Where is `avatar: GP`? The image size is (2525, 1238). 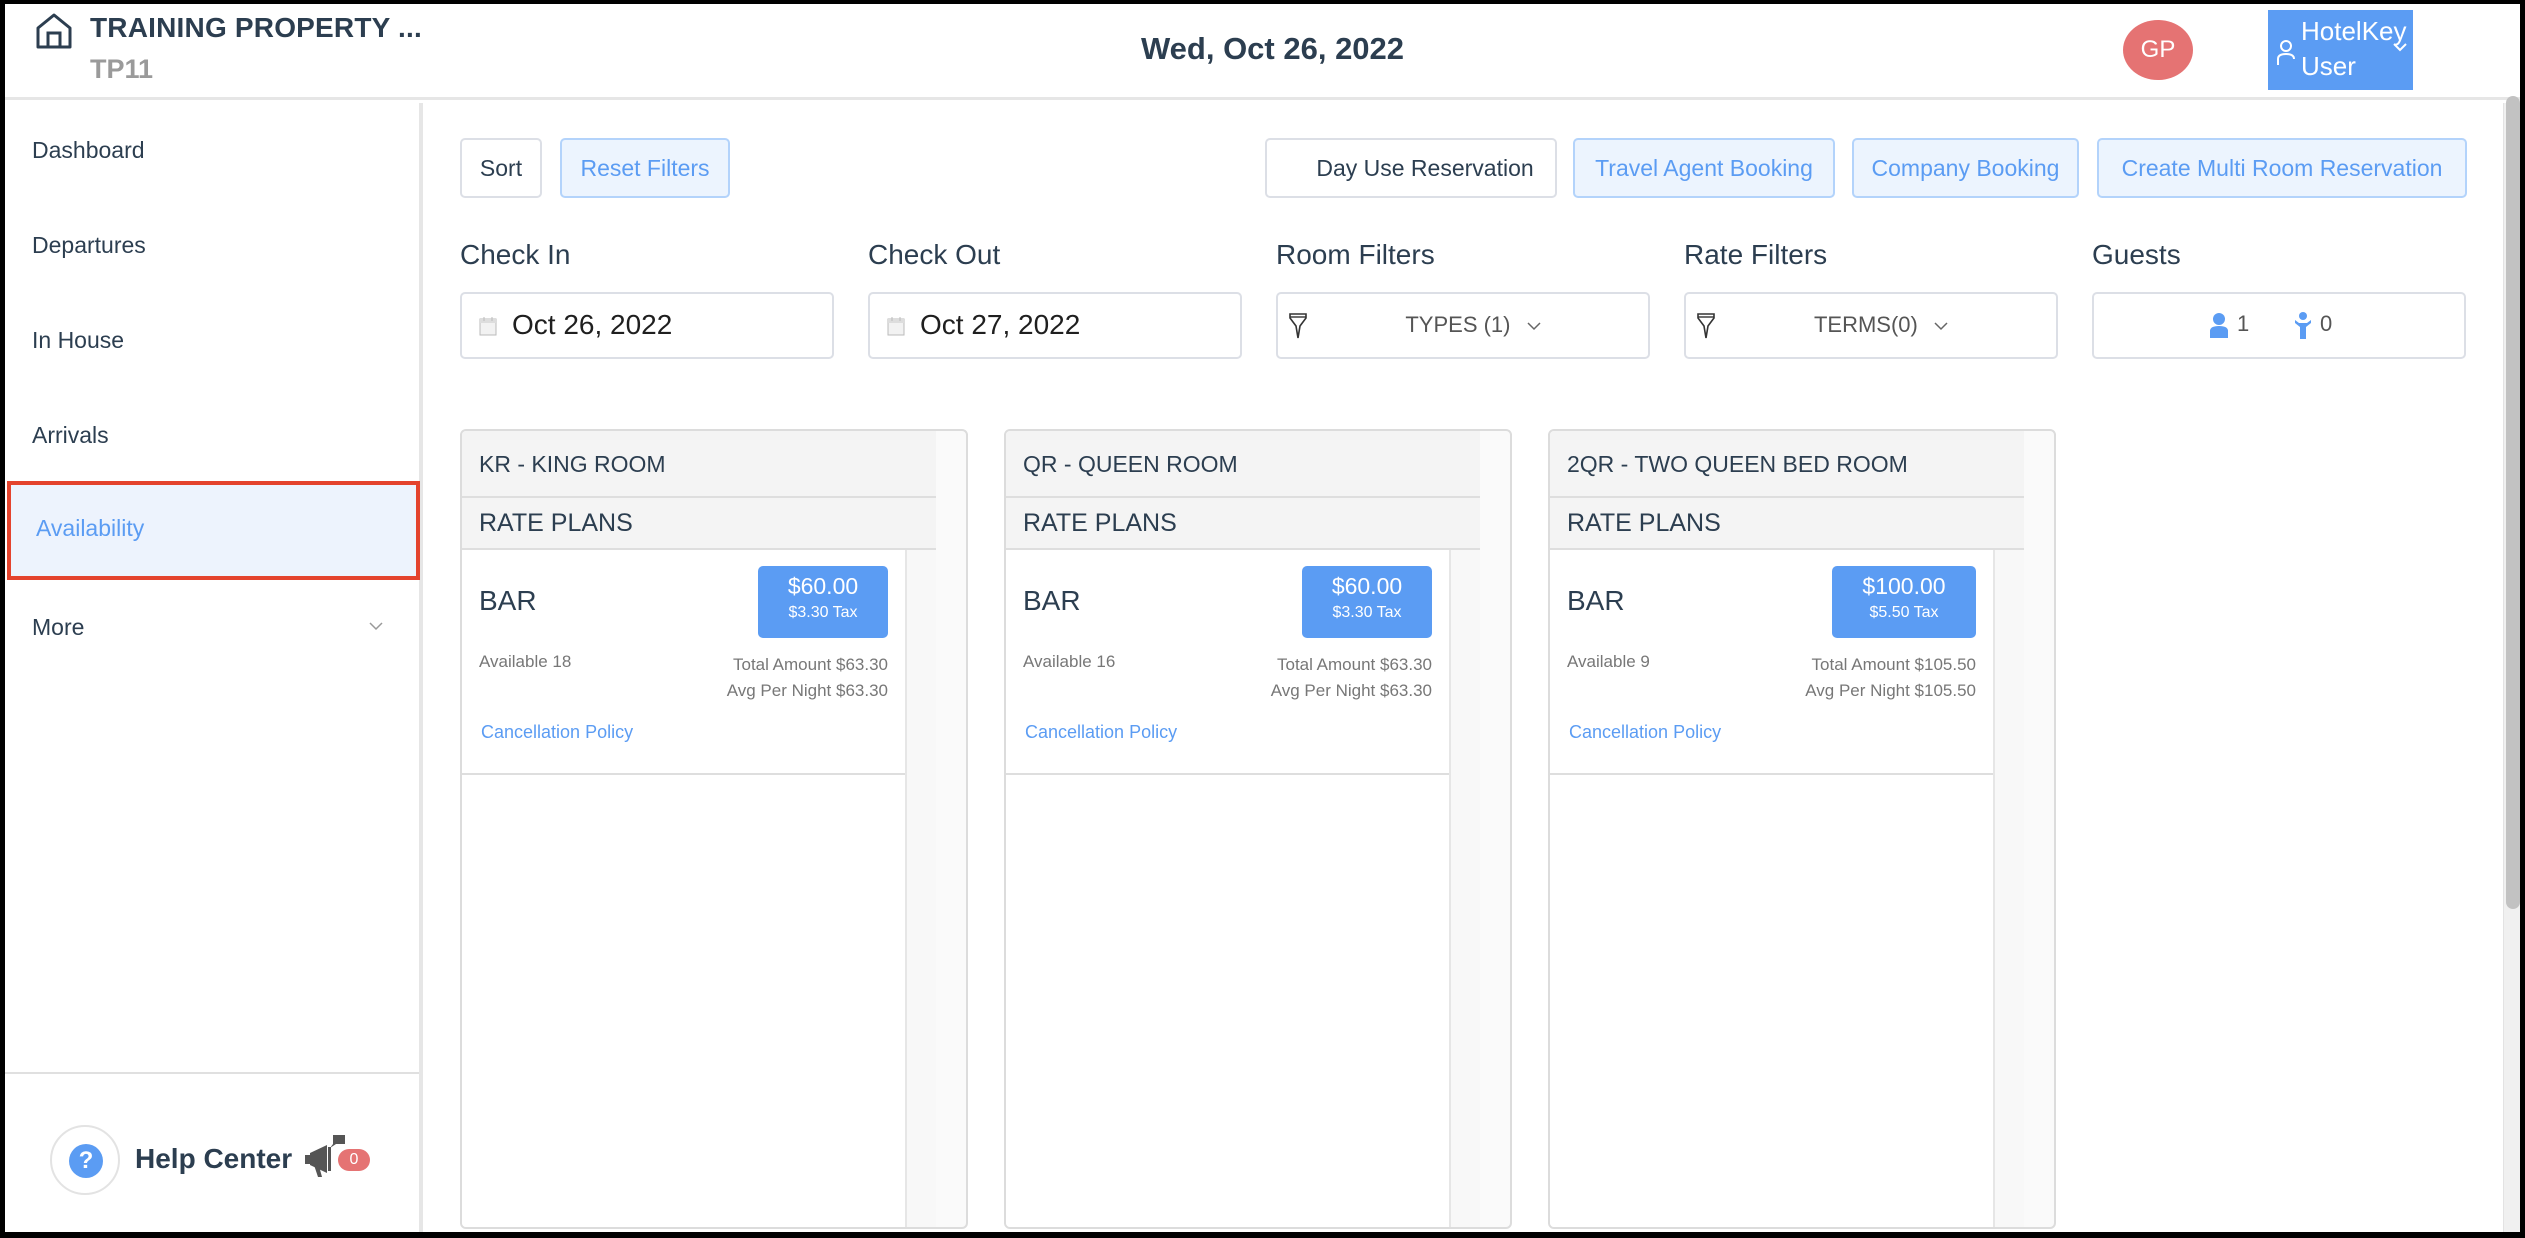 avatar: GP is located at coordinates (2158, 50).